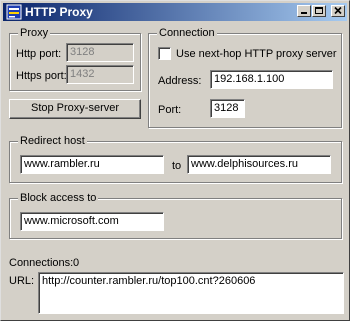 Image resolution: width=350 pixels, height=321 pixels. Describe the element at coordinates (227, 108) in the screenshot. I see `port-input: 3128` at that location.